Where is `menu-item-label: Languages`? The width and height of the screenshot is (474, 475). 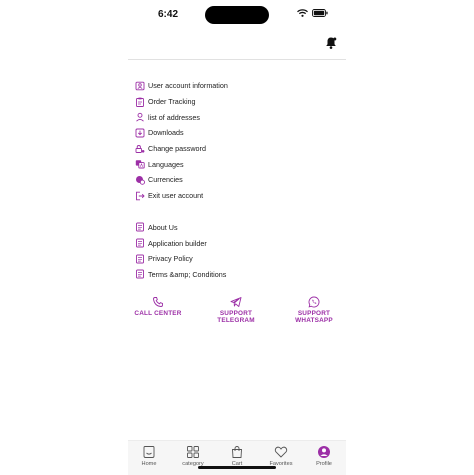
menu-item-label: Languages is located at coordinates (166, 164).